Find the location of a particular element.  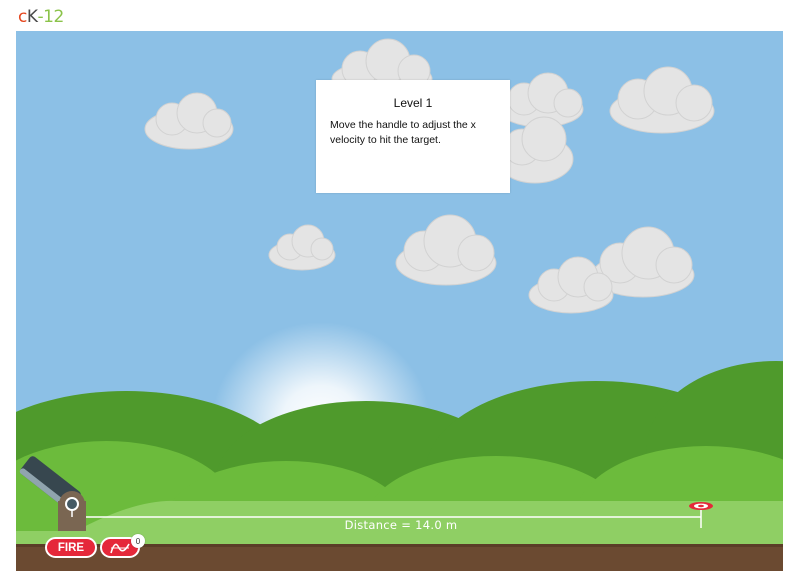

logo-number: 12 is located at coordinates (53, 17).